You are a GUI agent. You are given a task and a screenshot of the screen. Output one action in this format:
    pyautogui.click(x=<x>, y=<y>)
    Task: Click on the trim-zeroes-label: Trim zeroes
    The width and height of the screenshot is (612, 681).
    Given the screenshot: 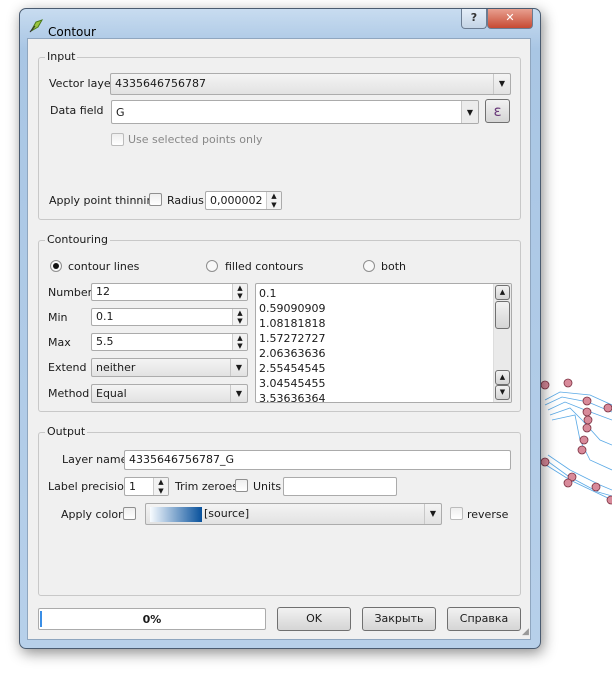 What is the action you would take?
    pyautogui.click(x=206, y=486)
    